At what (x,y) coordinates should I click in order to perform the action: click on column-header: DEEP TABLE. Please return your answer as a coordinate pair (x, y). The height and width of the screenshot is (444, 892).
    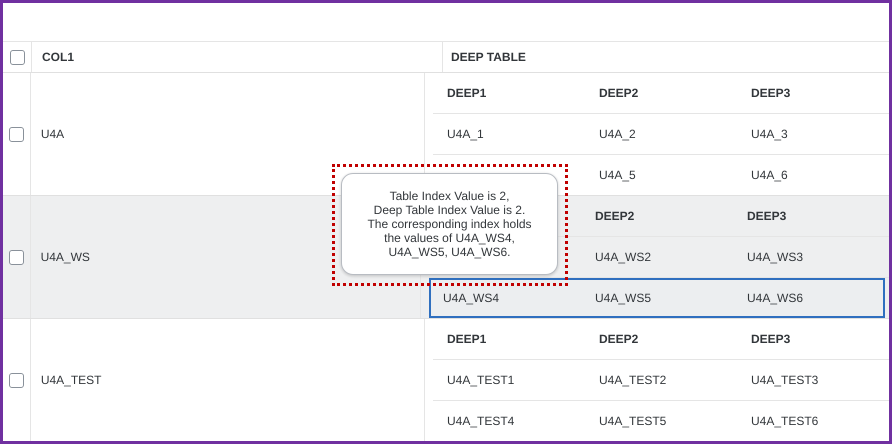
    Looking at the image, I should click on (488, 57).